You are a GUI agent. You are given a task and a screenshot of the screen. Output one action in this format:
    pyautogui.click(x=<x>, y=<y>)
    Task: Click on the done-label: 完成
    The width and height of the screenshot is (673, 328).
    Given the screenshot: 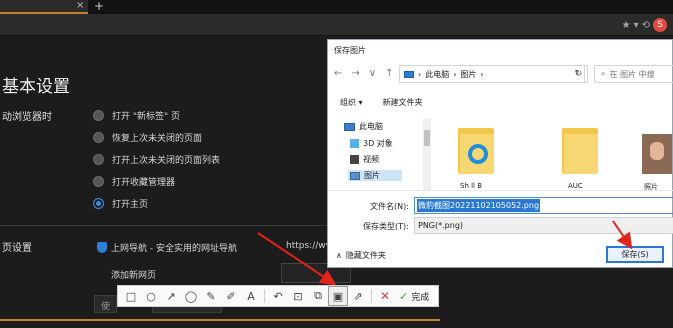 What is the action you would take?
    pyautogui.click(x=420, y=297)
    